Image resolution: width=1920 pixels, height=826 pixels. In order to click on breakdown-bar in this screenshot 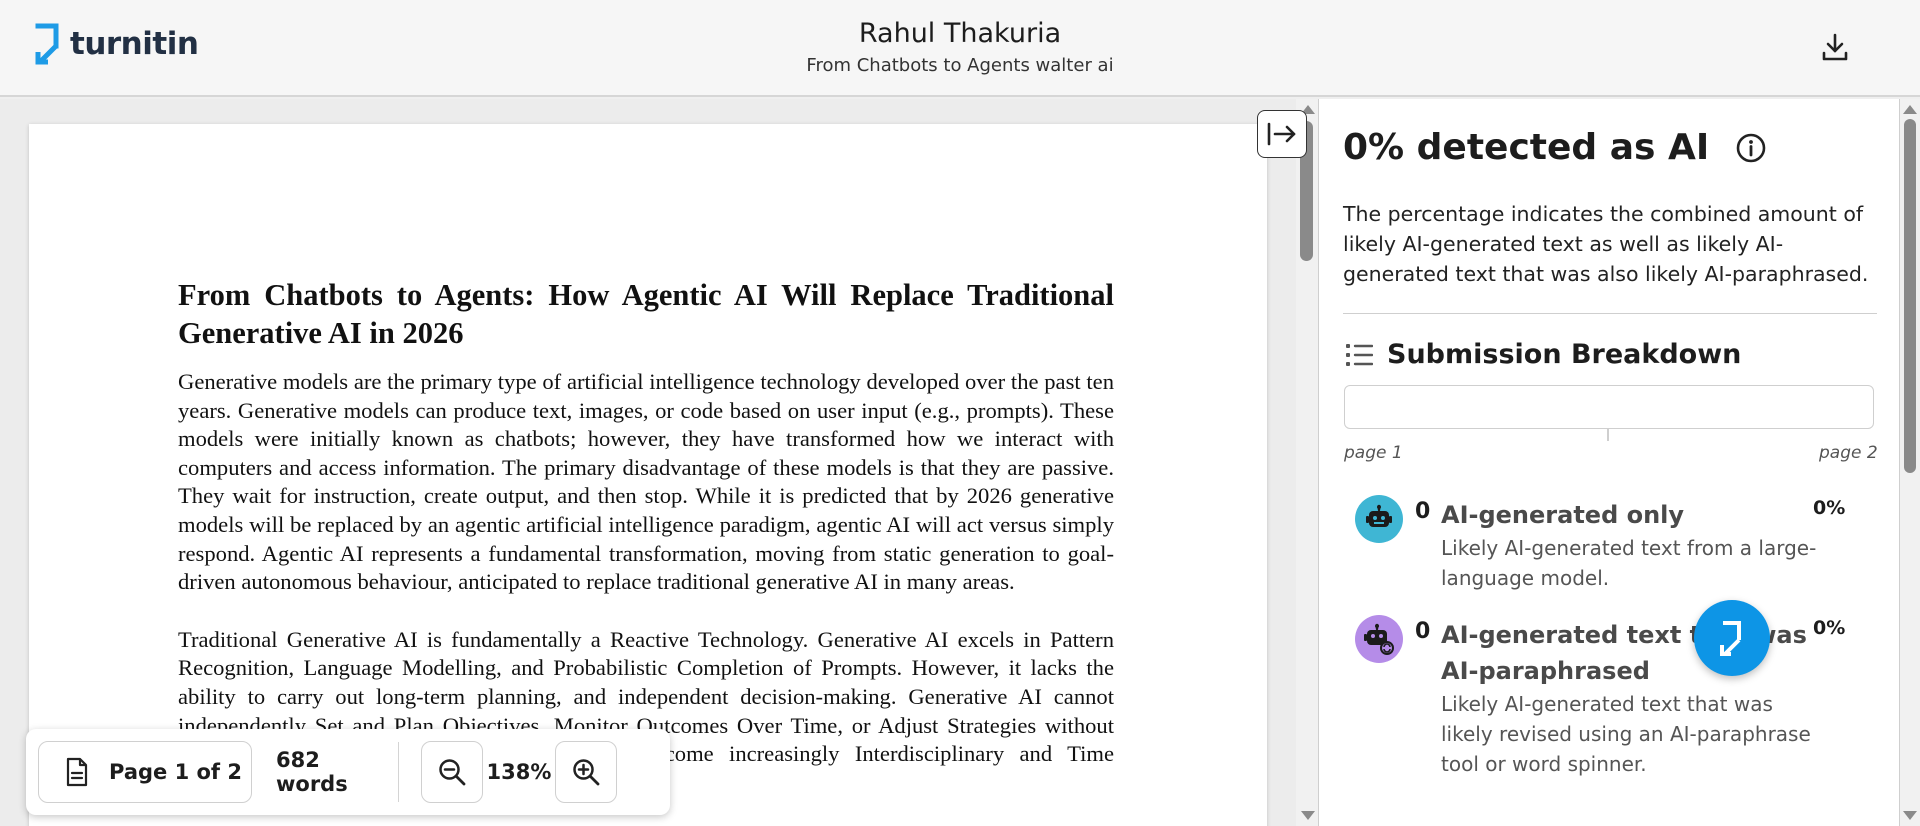, I will do `click(1609, 407)`.